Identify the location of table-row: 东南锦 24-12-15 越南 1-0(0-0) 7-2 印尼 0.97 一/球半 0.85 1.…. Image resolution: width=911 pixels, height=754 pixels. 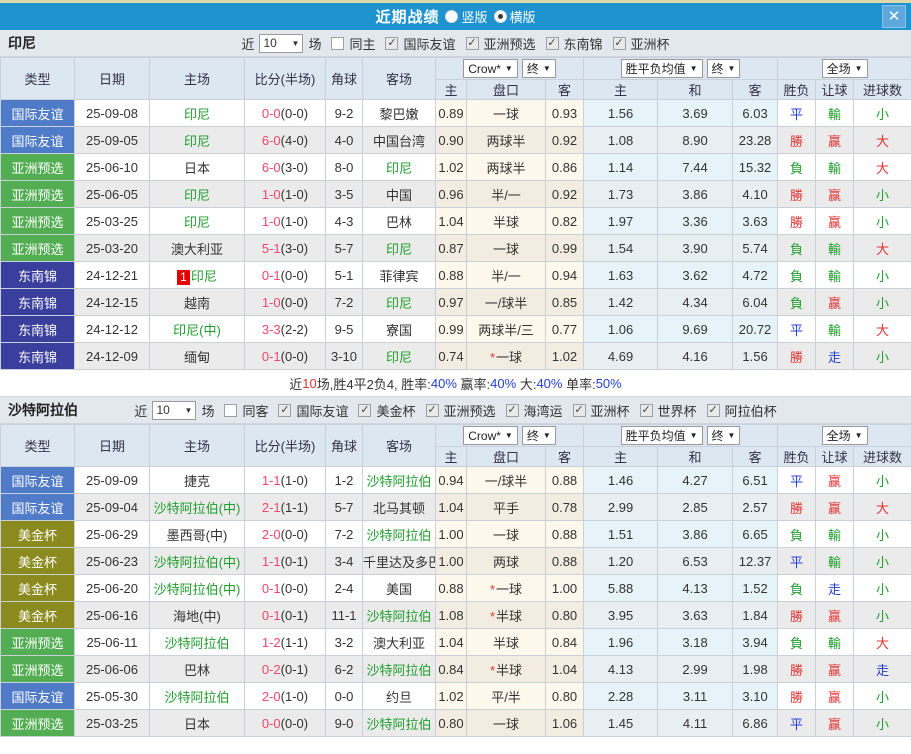
(455, 302).